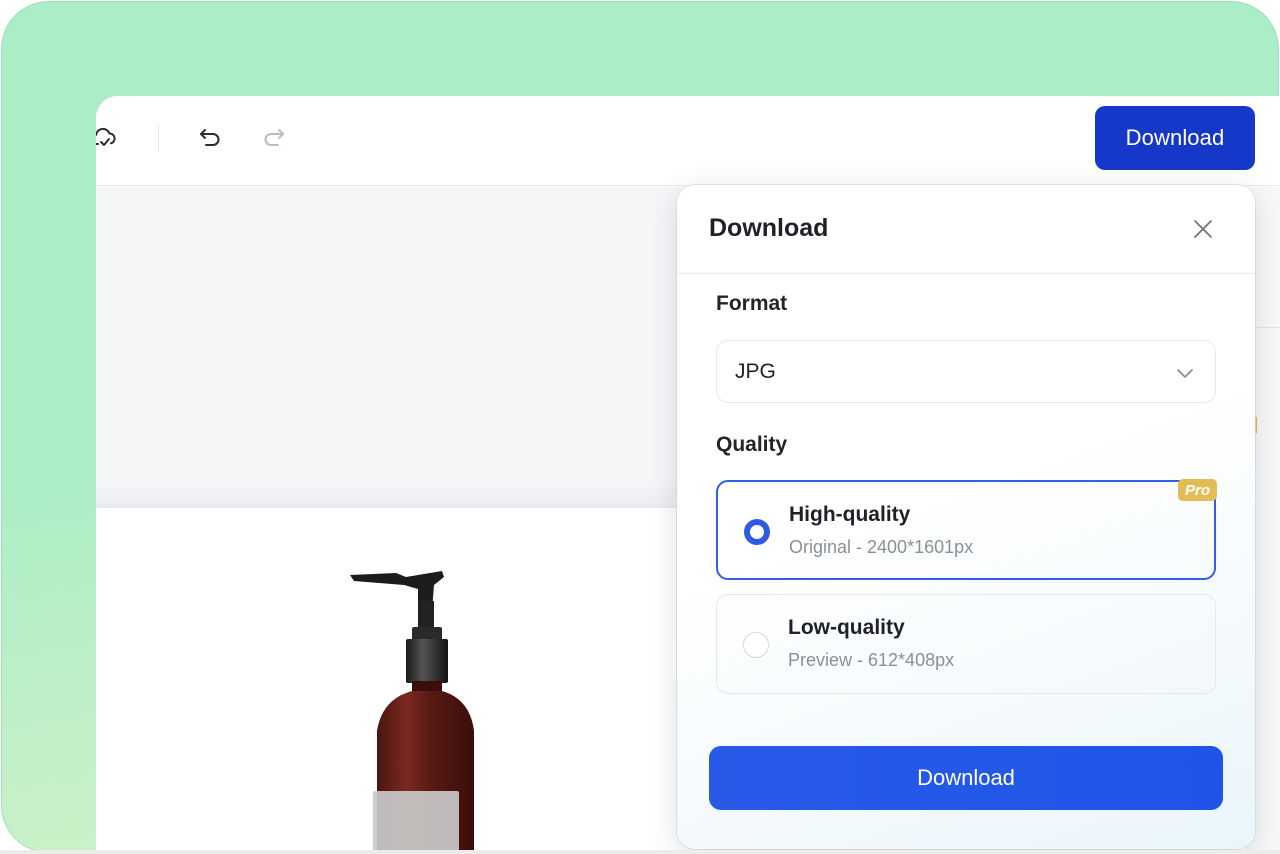 The width and height of the screenshot is (1280, 854). What do you see at coordinates (966, 778) in the screenshot?
I see `dialog-download-button: Download` at bounding box center [966, 778].